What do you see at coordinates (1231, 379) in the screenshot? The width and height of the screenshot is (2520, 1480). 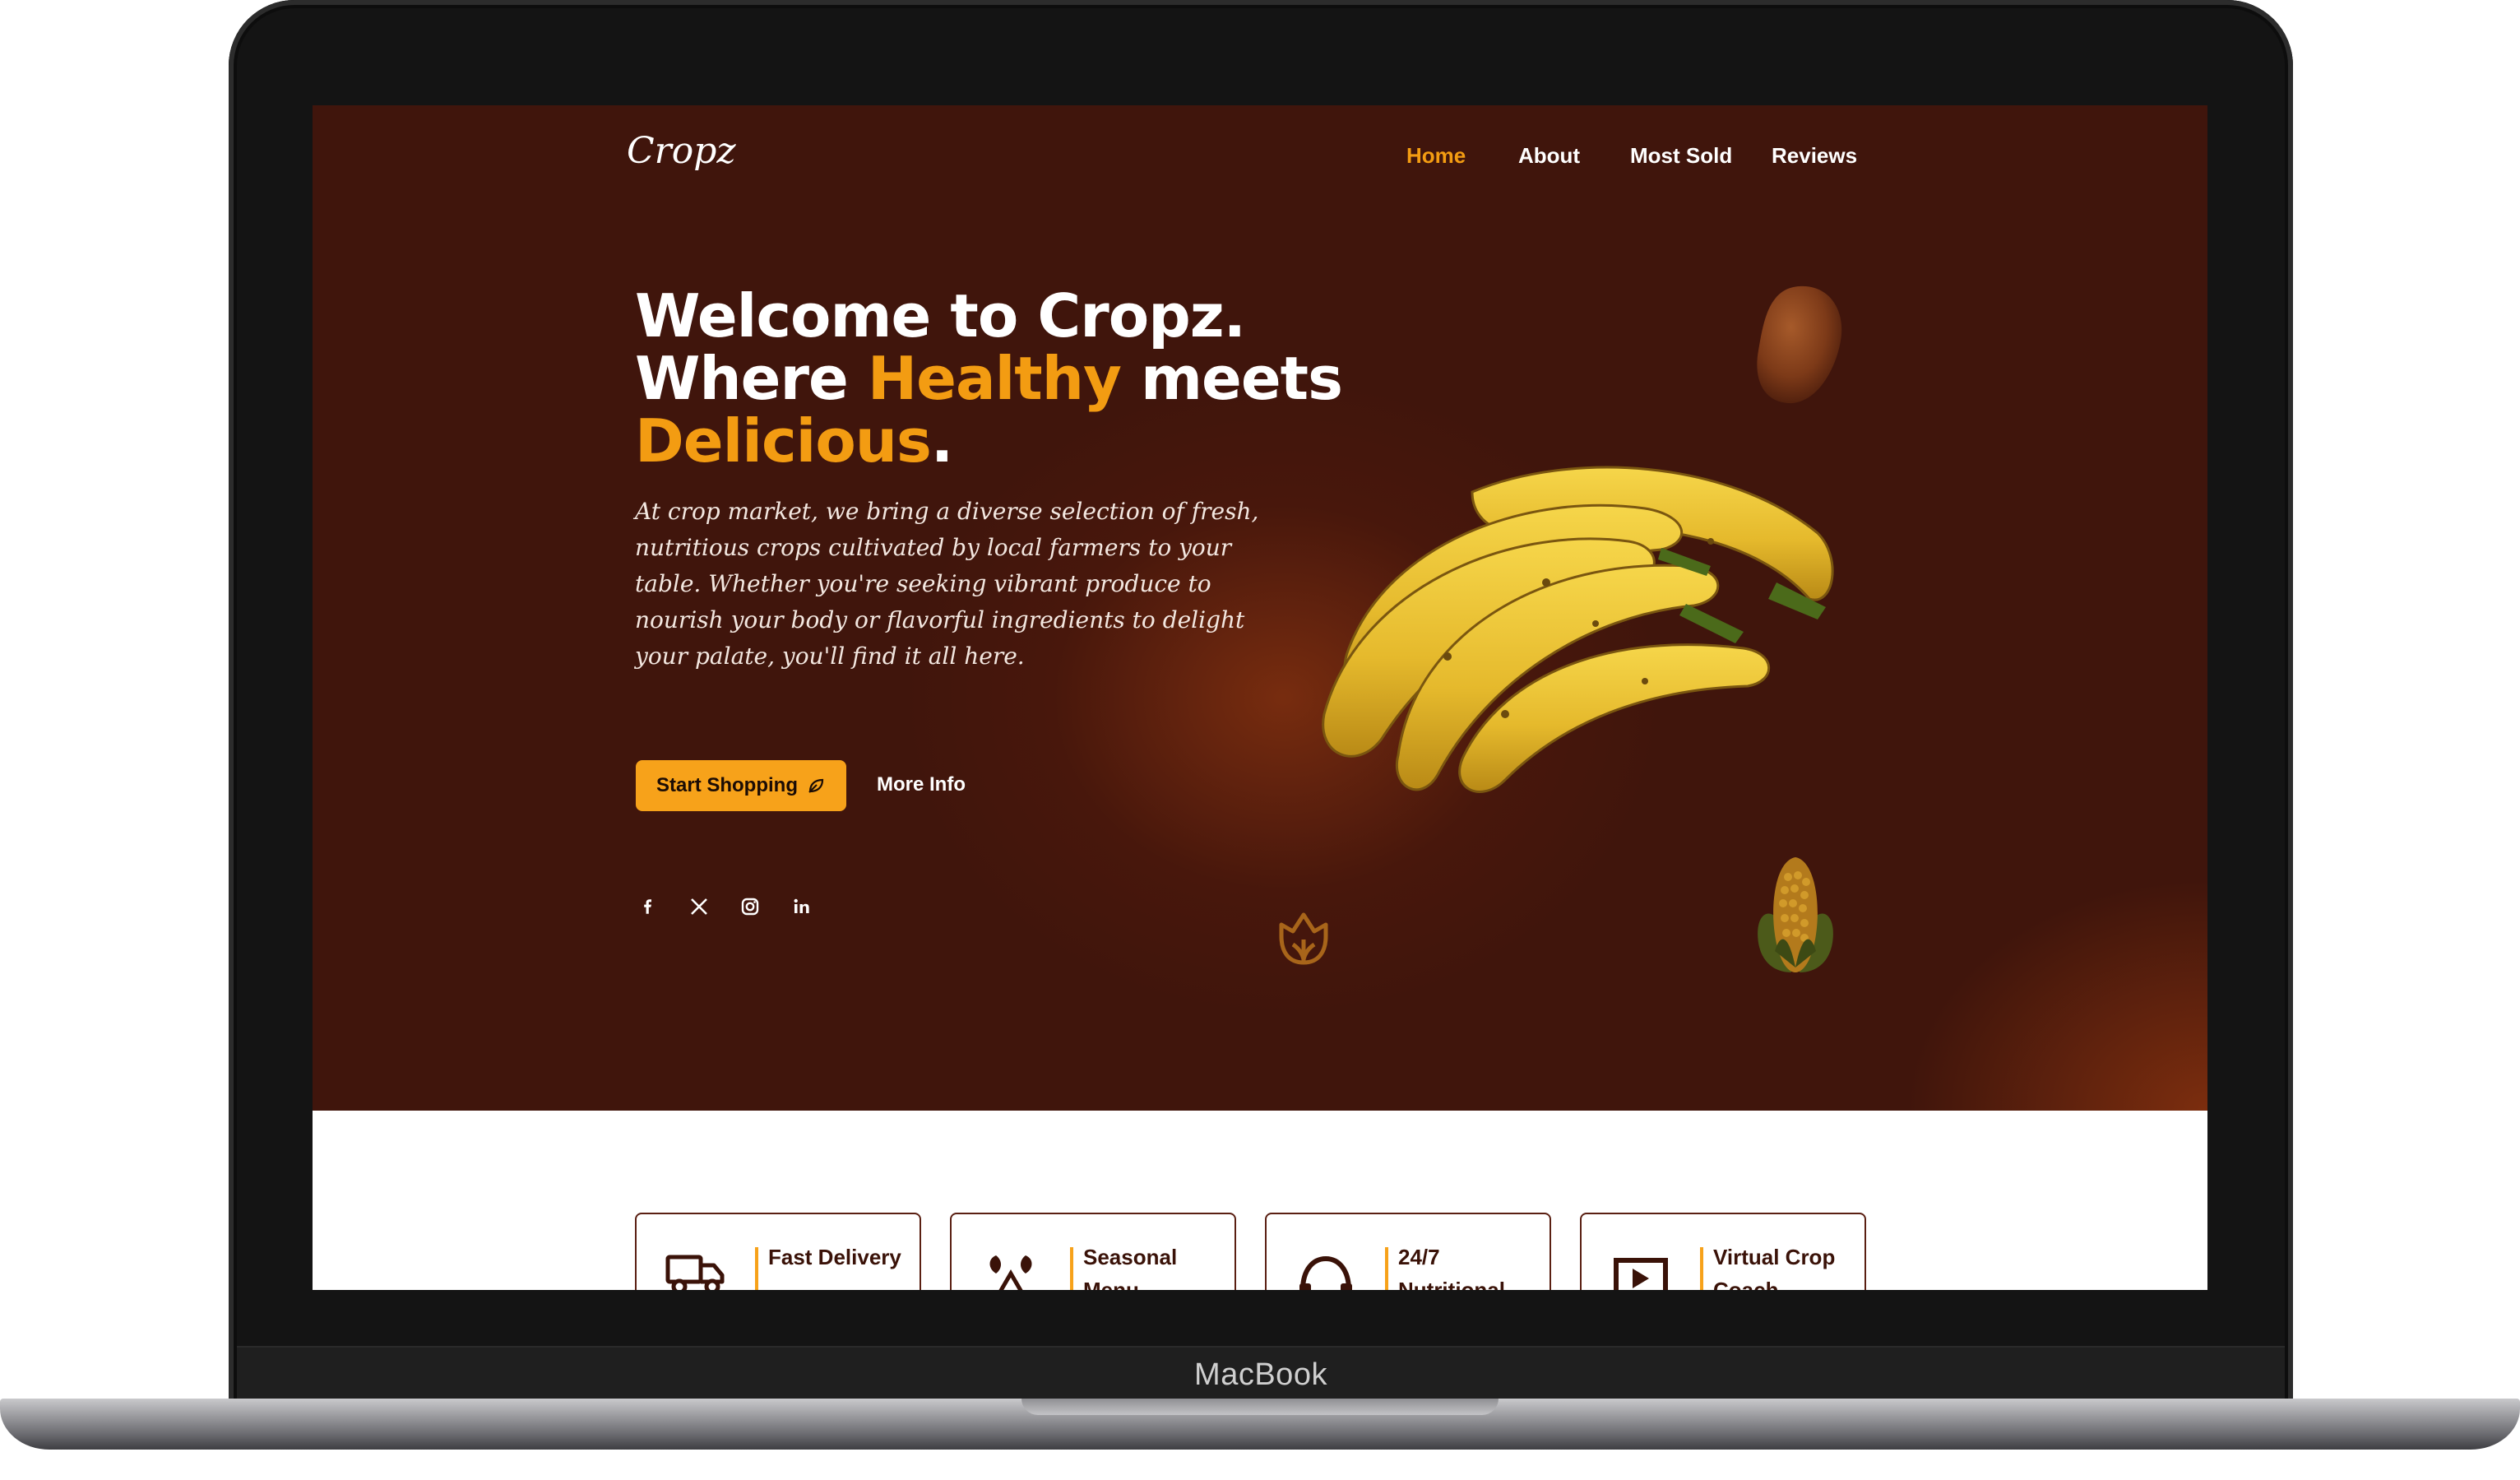 I see `headline-line-2-suffix: meets` at bounding box center [1231, 379].